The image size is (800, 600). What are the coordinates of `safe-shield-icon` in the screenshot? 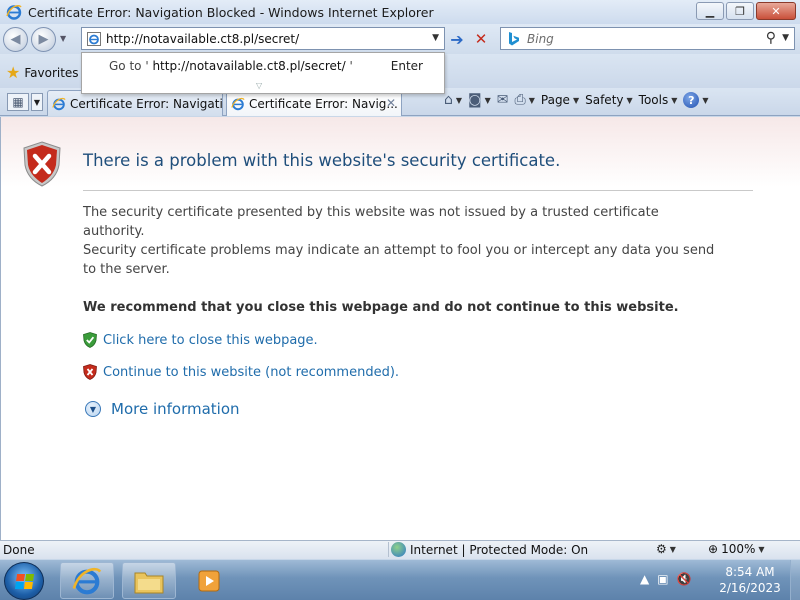 It's located at (90, 340).